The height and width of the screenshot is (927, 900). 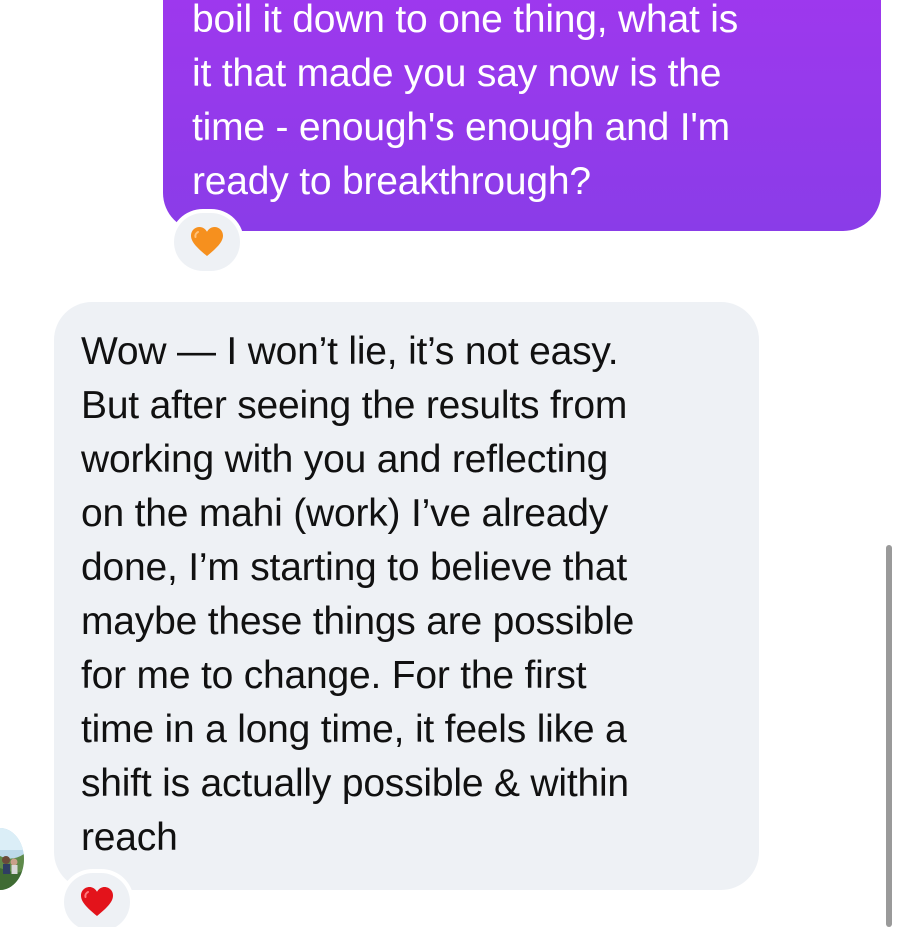 I want to click on scrollbar, so click(x=889, y=736).